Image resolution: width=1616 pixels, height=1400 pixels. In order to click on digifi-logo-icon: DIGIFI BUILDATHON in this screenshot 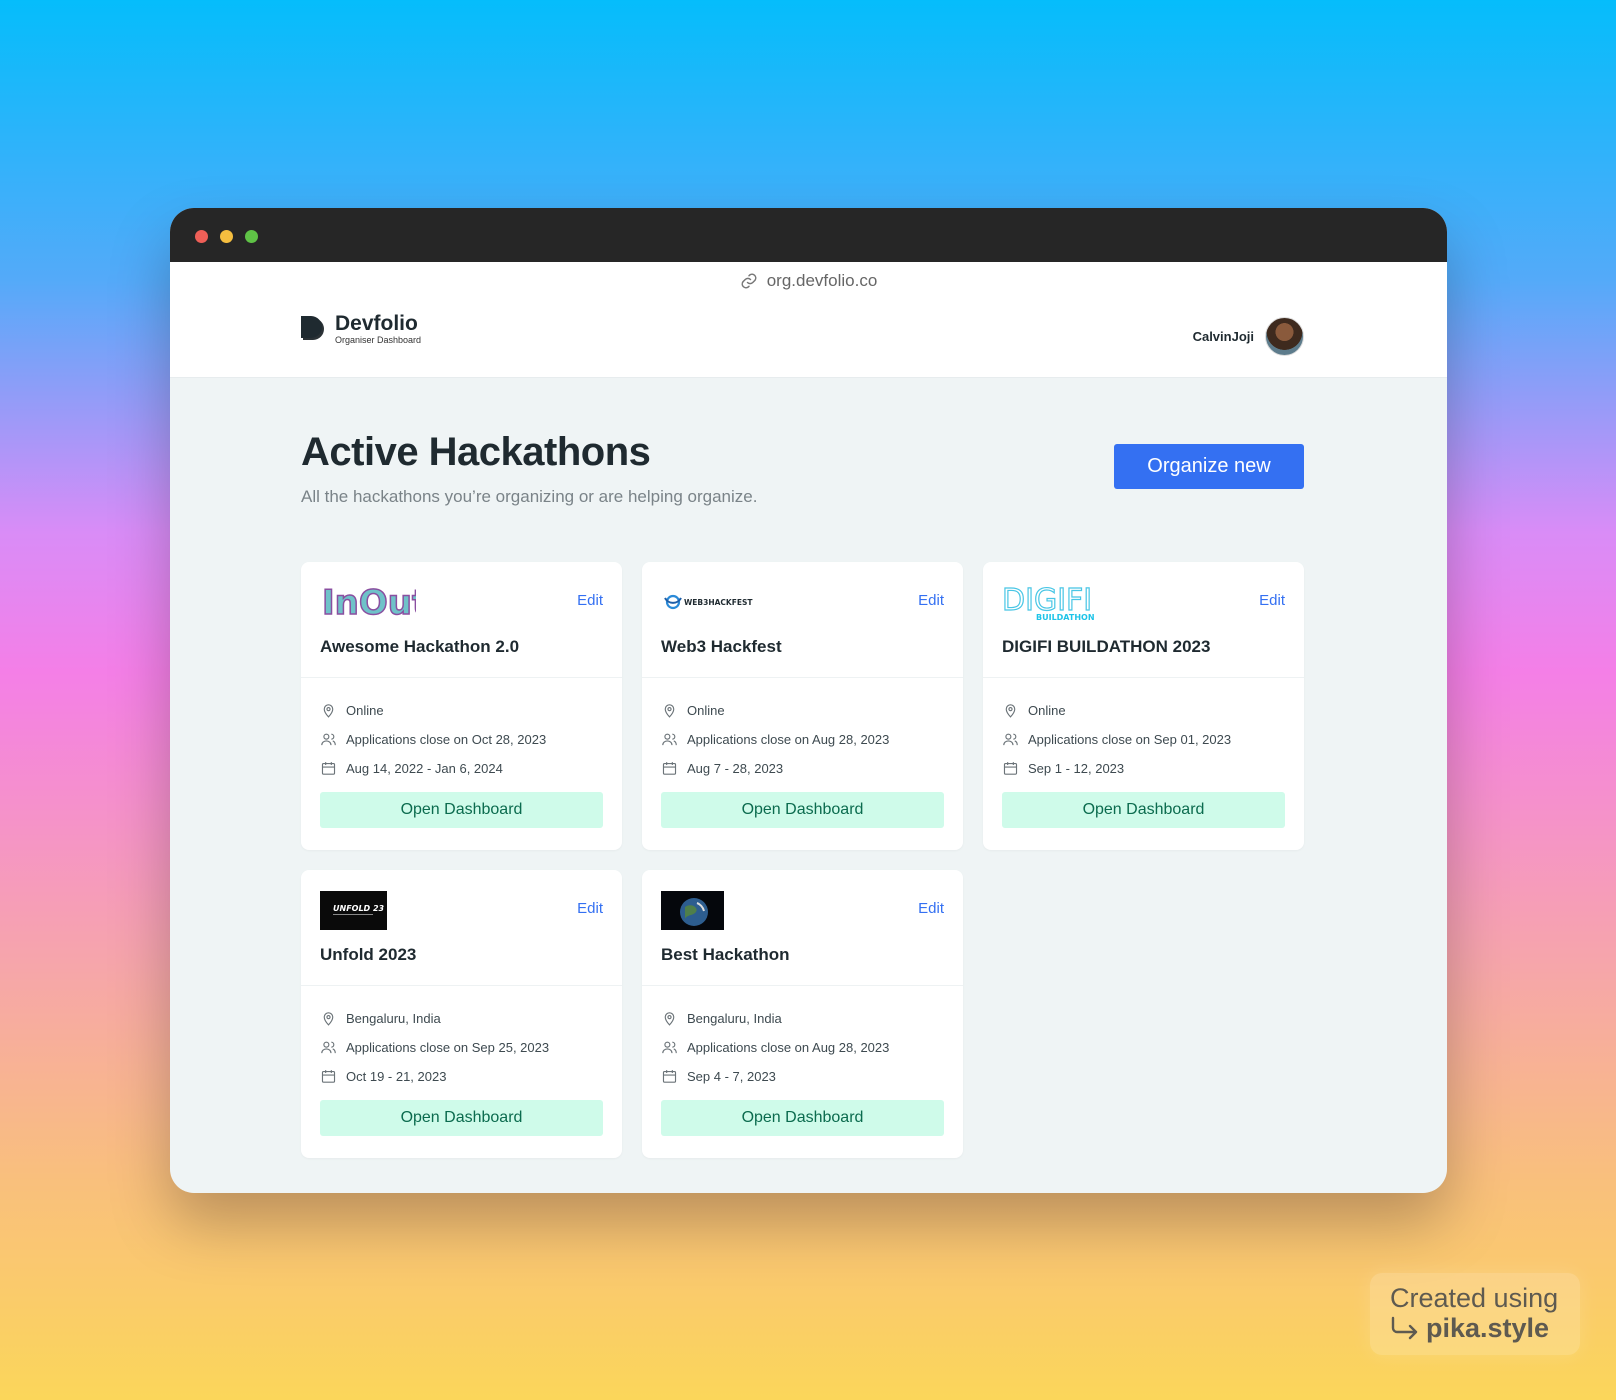, I will do `click(1048, 602)`.